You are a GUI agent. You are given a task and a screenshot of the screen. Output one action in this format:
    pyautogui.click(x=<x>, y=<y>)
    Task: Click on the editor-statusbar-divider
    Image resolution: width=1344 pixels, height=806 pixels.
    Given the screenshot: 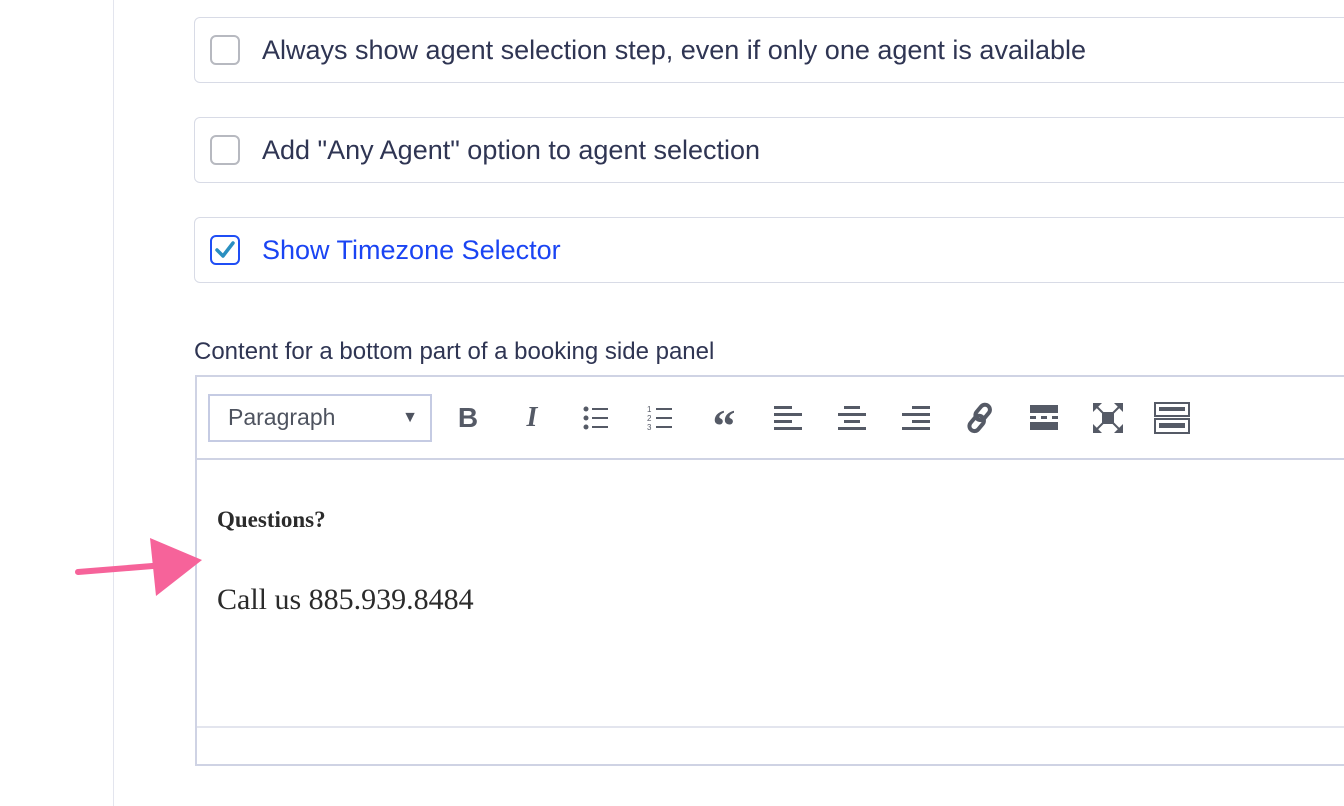 What is the action you would take?
    pyautogui.click(x=770, y=727)
    